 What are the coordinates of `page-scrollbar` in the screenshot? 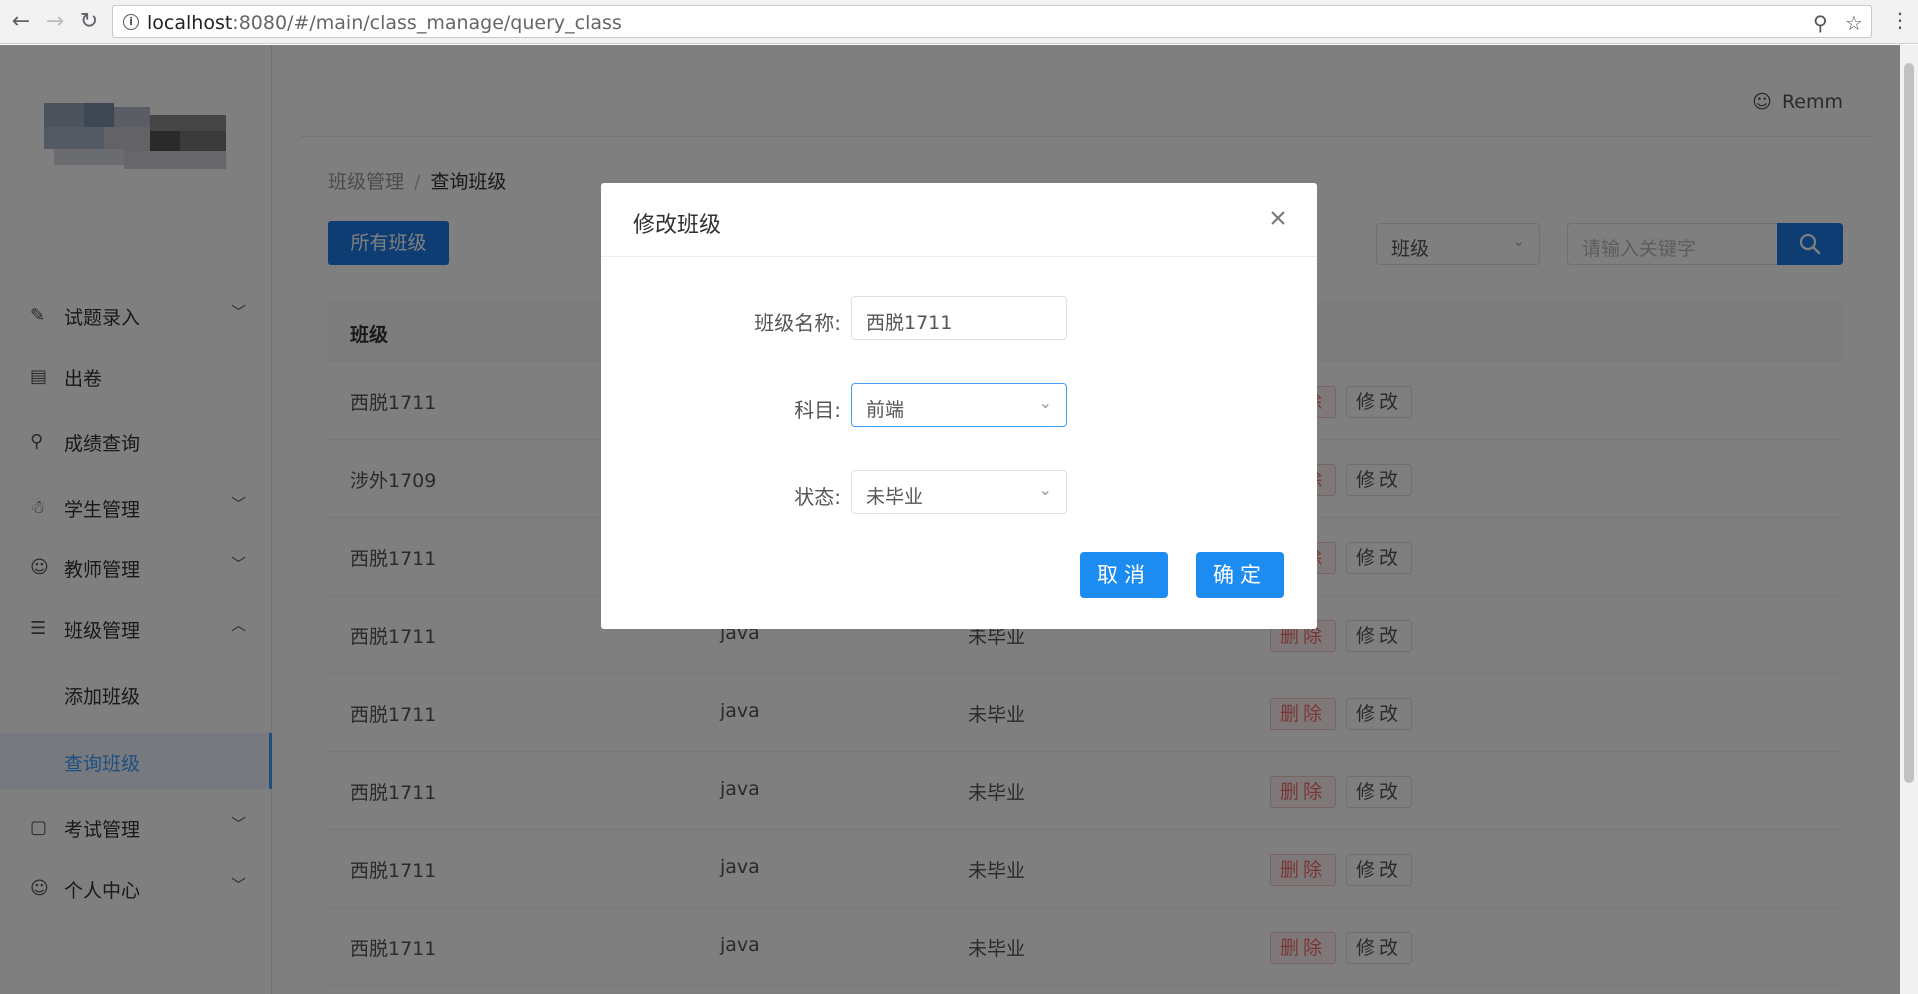 It's located at (1909, 519).